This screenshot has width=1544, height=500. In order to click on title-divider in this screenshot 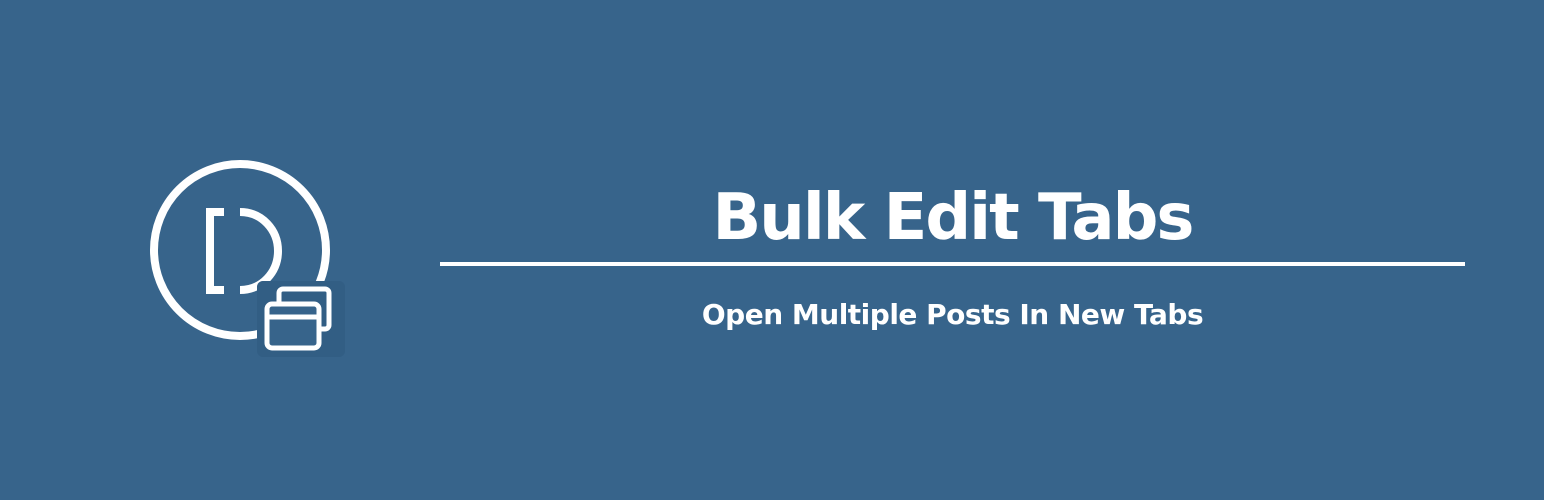, I will do `click(952, 264)`.